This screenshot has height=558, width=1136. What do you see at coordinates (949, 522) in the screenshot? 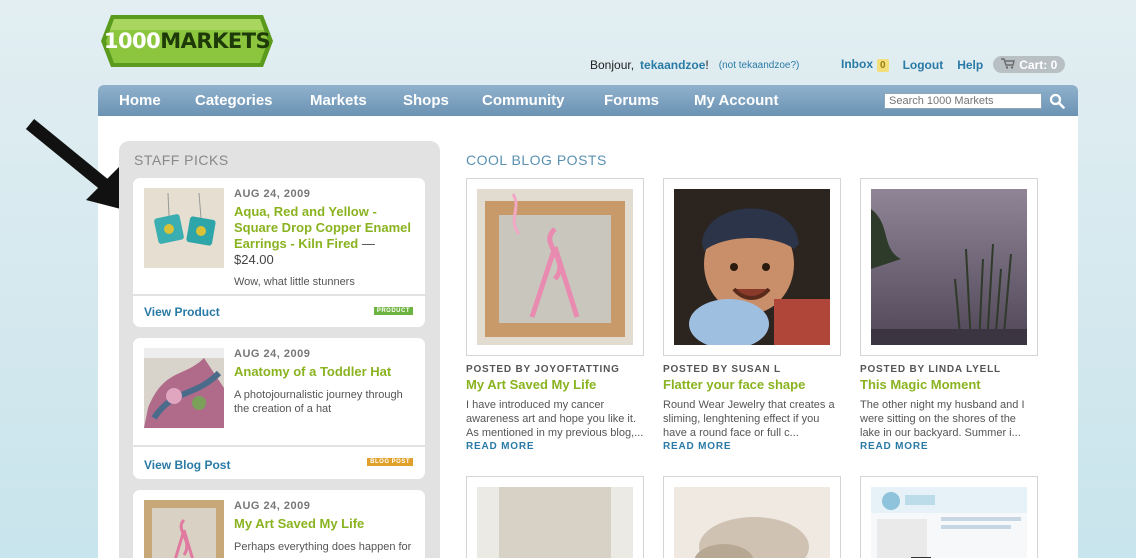
I see `website-screenshot-image` at bounding box center [949, 522].